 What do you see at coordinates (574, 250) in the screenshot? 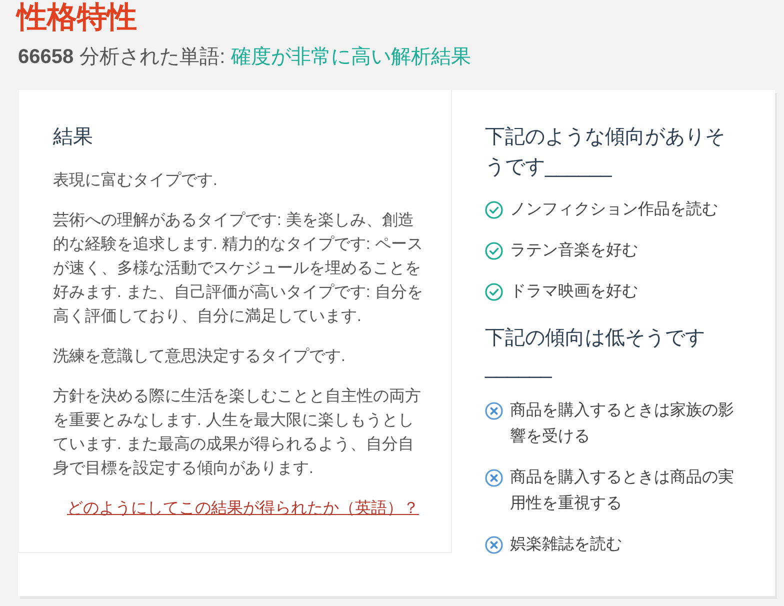
I see `trait-text: ラテン音楽を好む` at bounding box center [574, 250].